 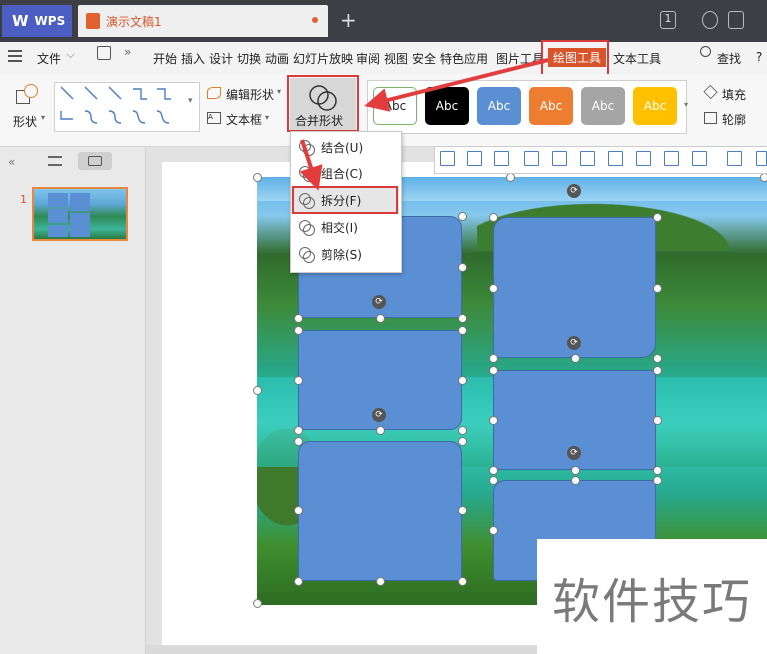 What do you see at coordinates (501, 158) in the screenshot?
I see `align-right-icon` at bounding box center [501, 158].